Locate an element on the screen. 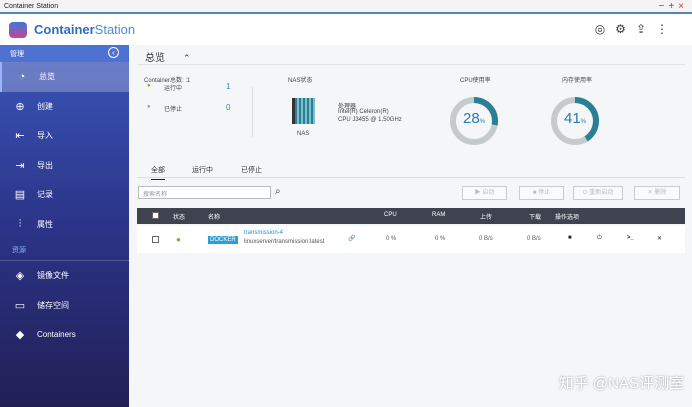  watermark: 知乎 @NAS评测室 is located at coordinates (621, 383).